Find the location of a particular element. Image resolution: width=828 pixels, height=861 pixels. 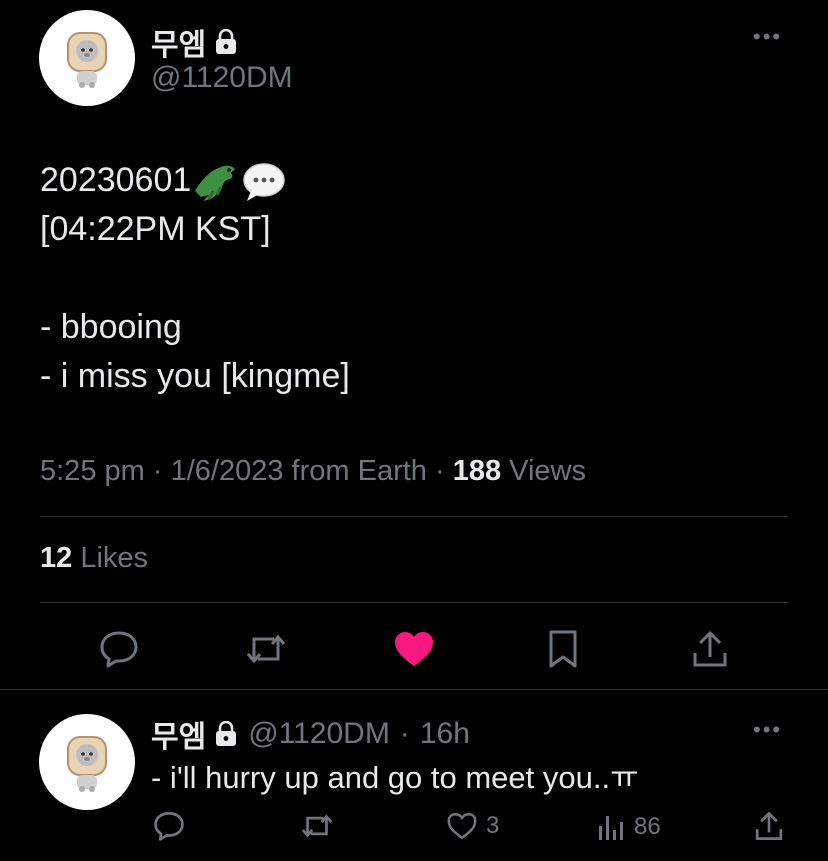

reply-text: - i'll hurry up and go to meet you..ㅠ is located at coordinates (395, 777).